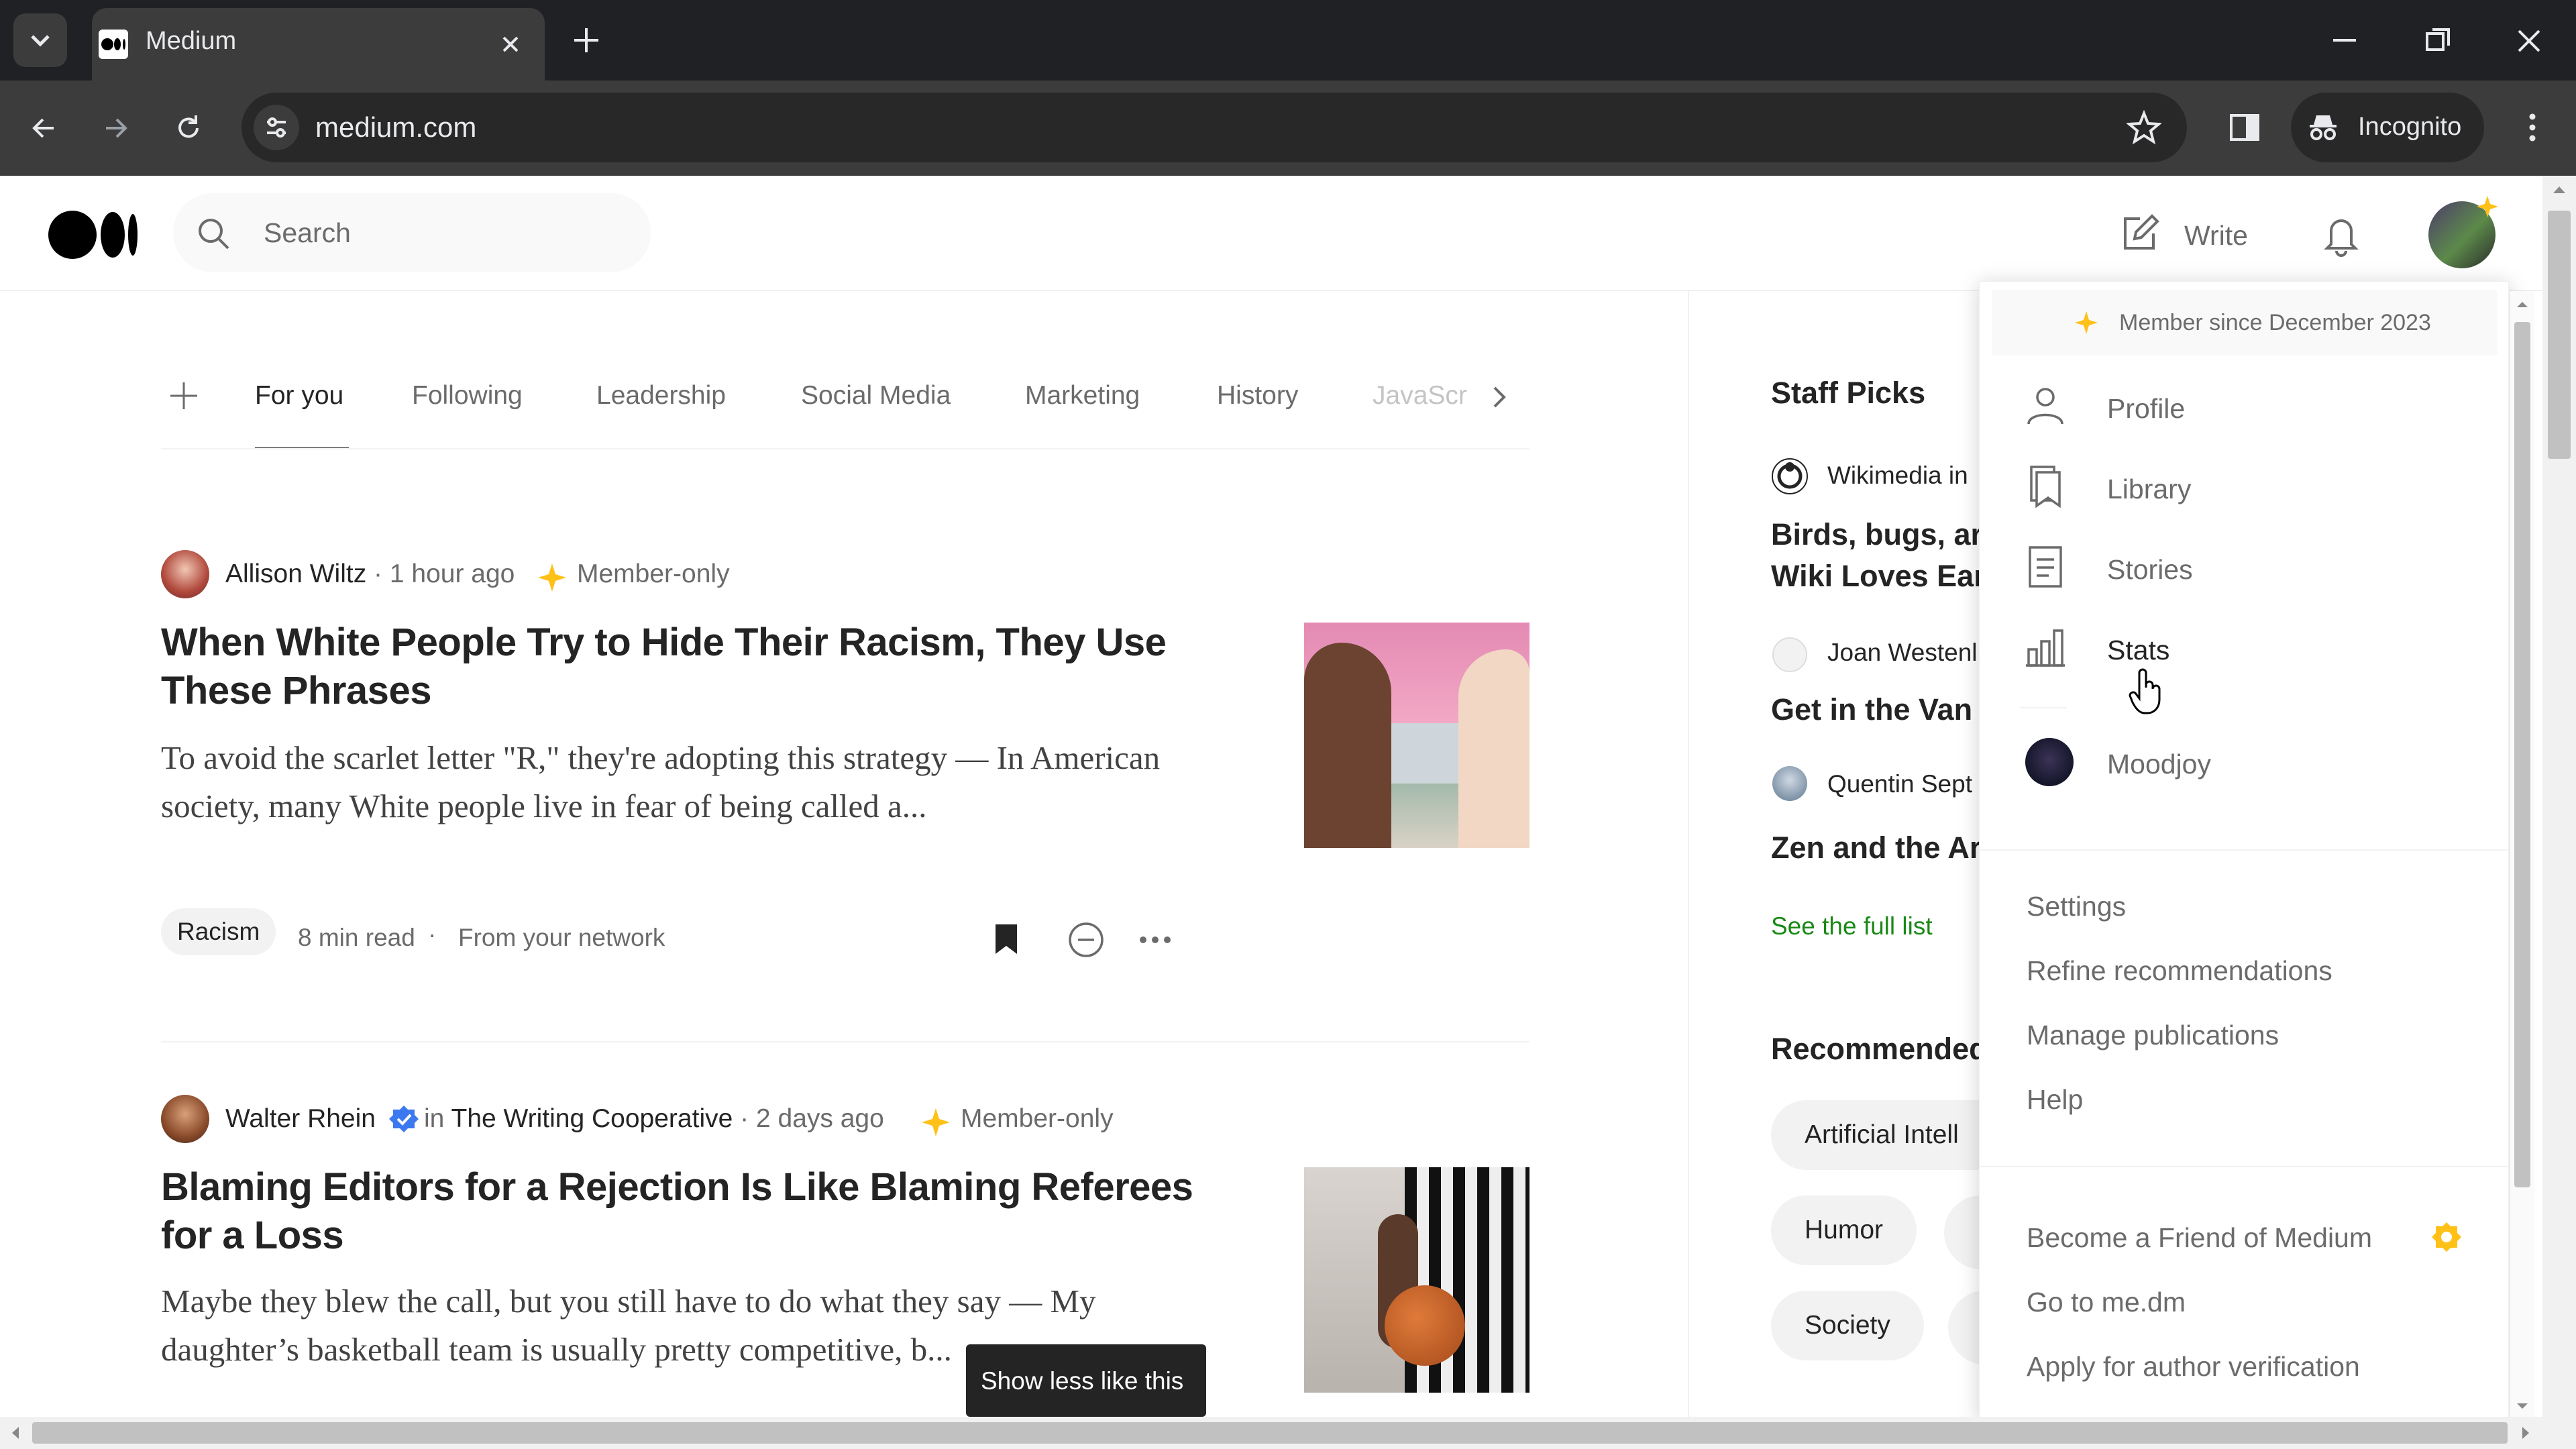 The width and height of the screenshot is (2576, 1449). I want to click on close-tab-icon, so click(510, 44).